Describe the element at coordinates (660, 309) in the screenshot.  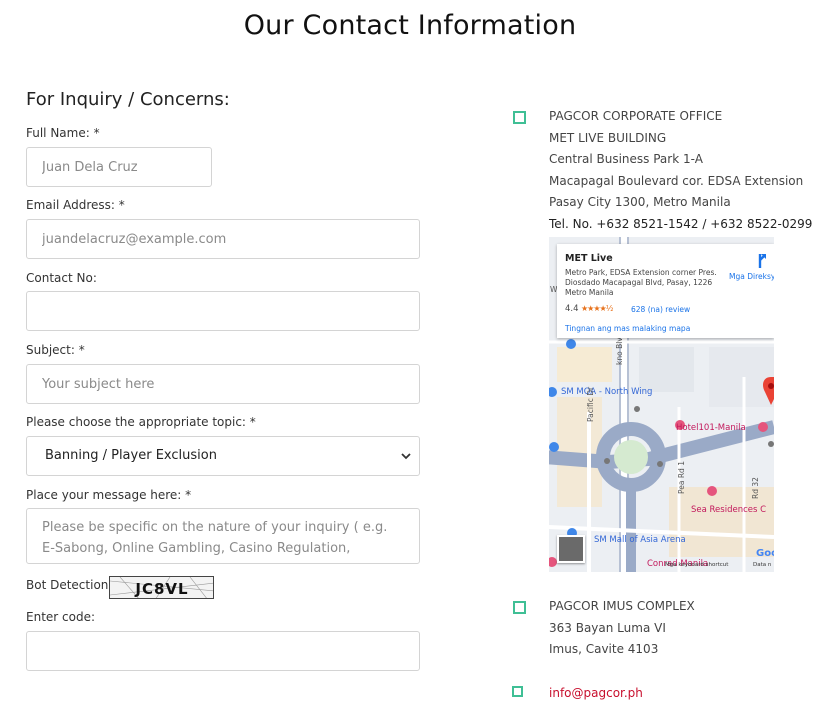
I see `map-reviews-link: 628 (na) review` at that location.